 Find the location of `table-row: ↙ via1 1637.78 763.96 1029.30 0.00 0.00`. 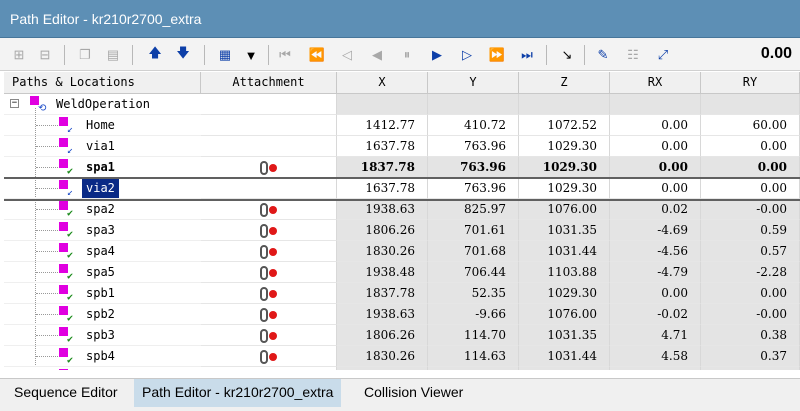

table-row: ↙ via1 1637.78 763.96 1029.30 0.00 0.00 is located at coordinates (402, 146).